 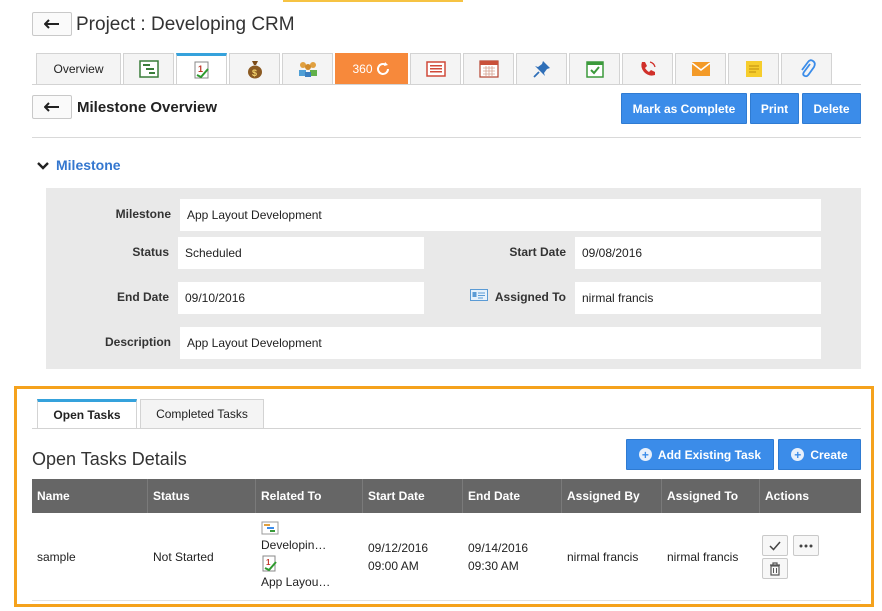 I want to click on delete-task-button, so click(x=775, y=568).